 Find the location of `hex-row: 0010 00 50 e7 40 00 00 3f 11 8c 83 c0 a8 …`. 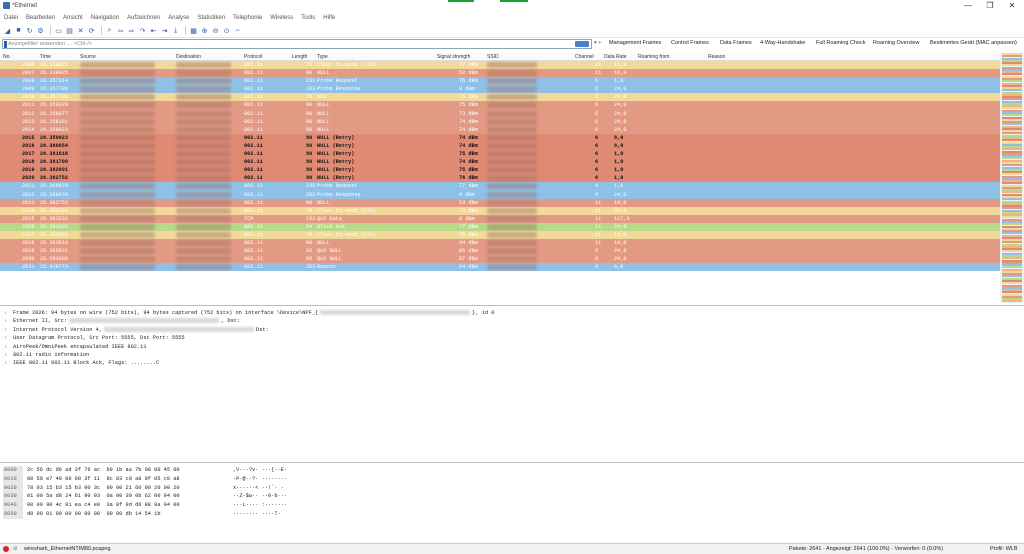

hex-row: 0010 00 50 e7 40 00 00 3f 11 8c 83 c0 a8 … is located at coordinates (512, 479).